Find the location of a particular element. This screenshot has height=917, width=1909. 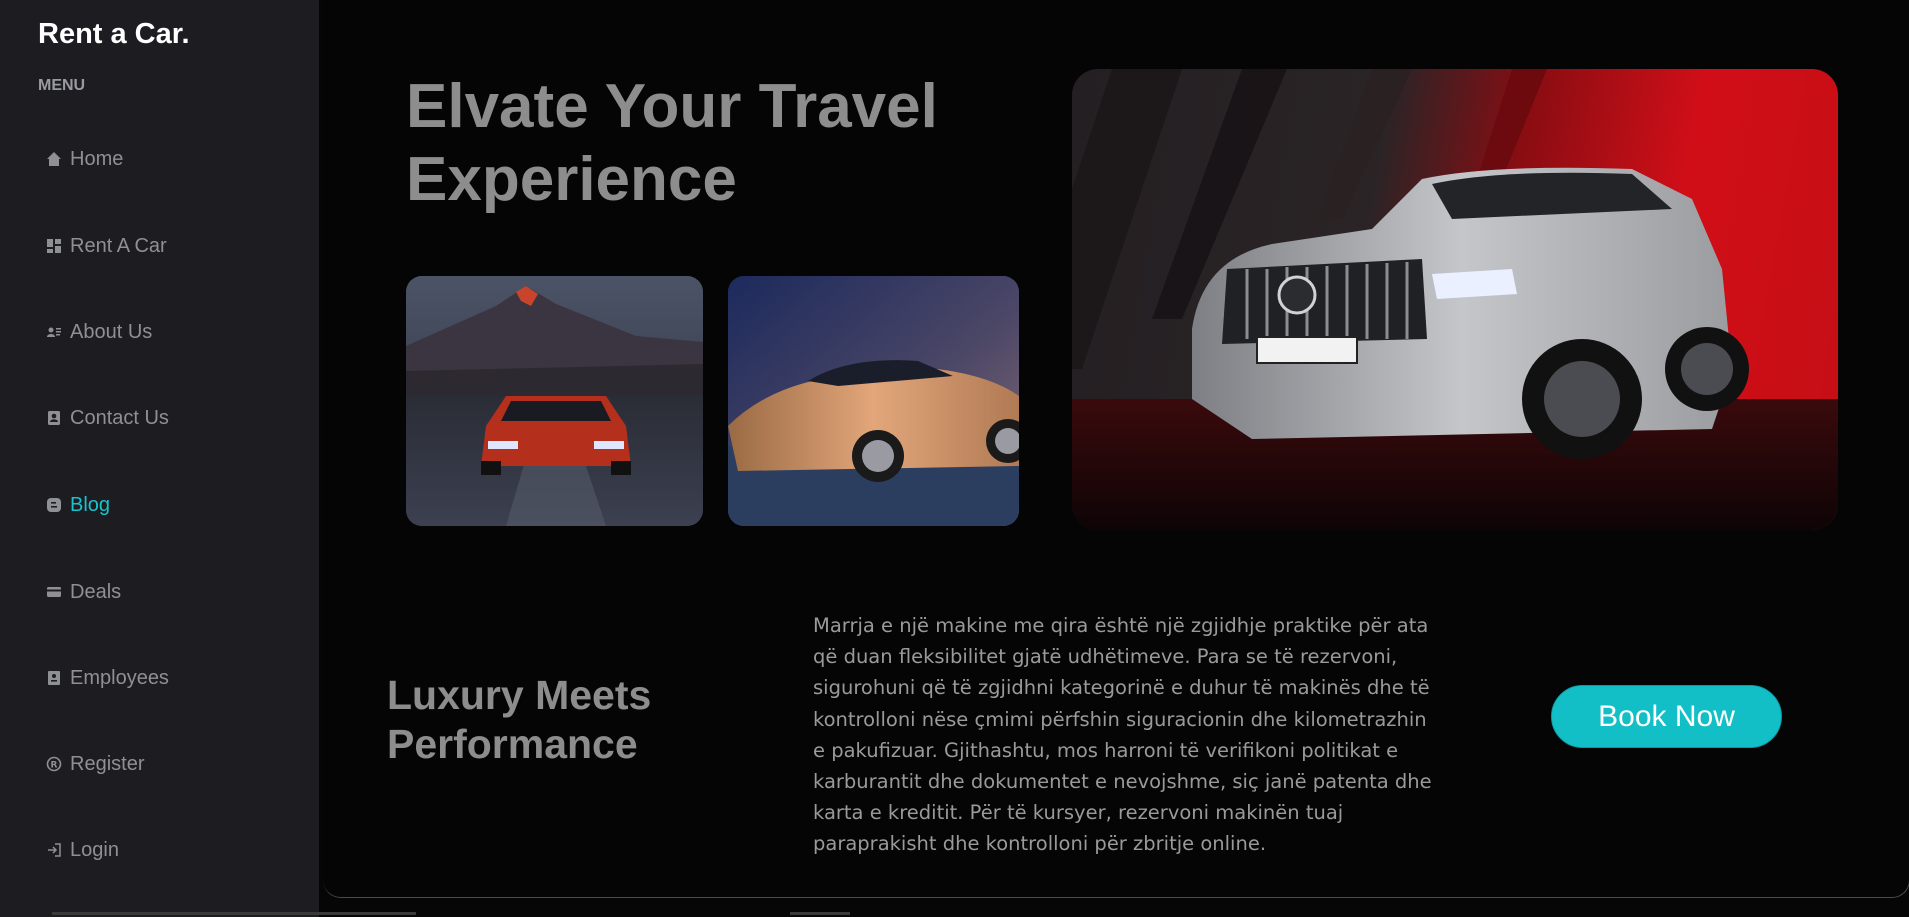

badge-icon is located at coordinates (54, 678).